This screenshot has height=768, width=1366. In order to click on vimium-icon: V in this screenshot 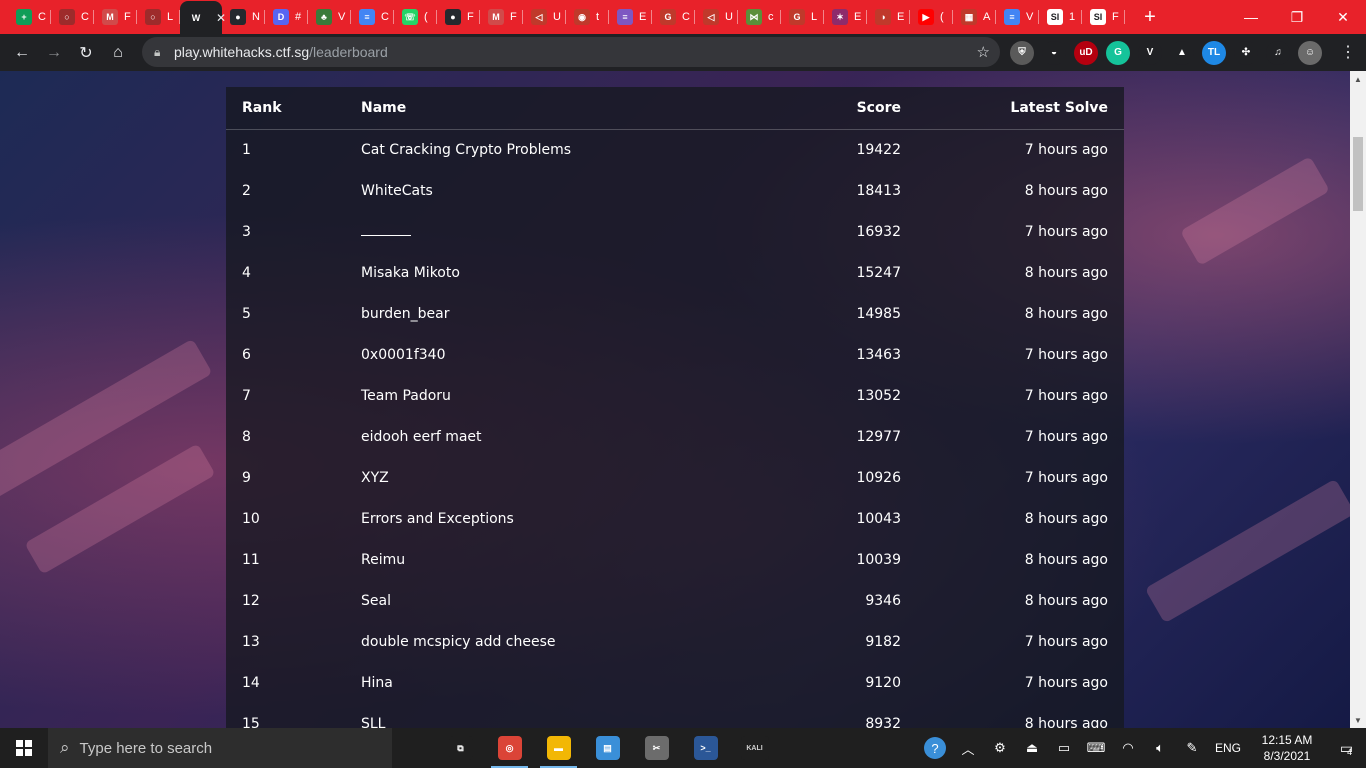, I will do `click(1150, 52)`.